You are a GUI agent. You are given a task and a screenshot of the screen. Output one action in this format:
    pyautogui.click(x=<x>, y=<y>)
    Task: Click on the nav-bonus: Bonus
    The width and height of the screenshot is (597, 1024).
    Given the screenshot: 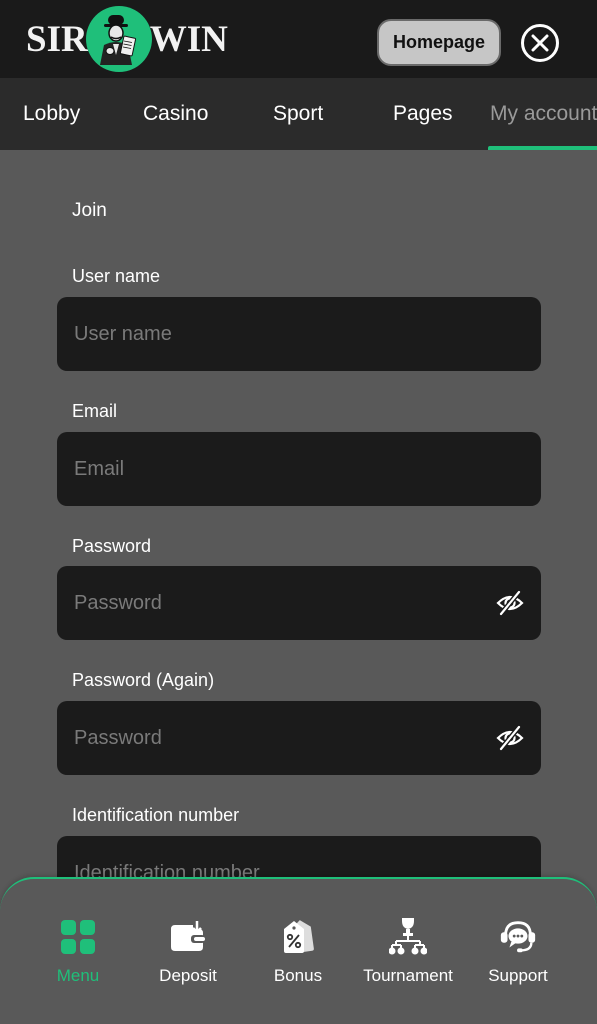 What is the action you would take?
    pyautogui.click(x=298, y=939)
    